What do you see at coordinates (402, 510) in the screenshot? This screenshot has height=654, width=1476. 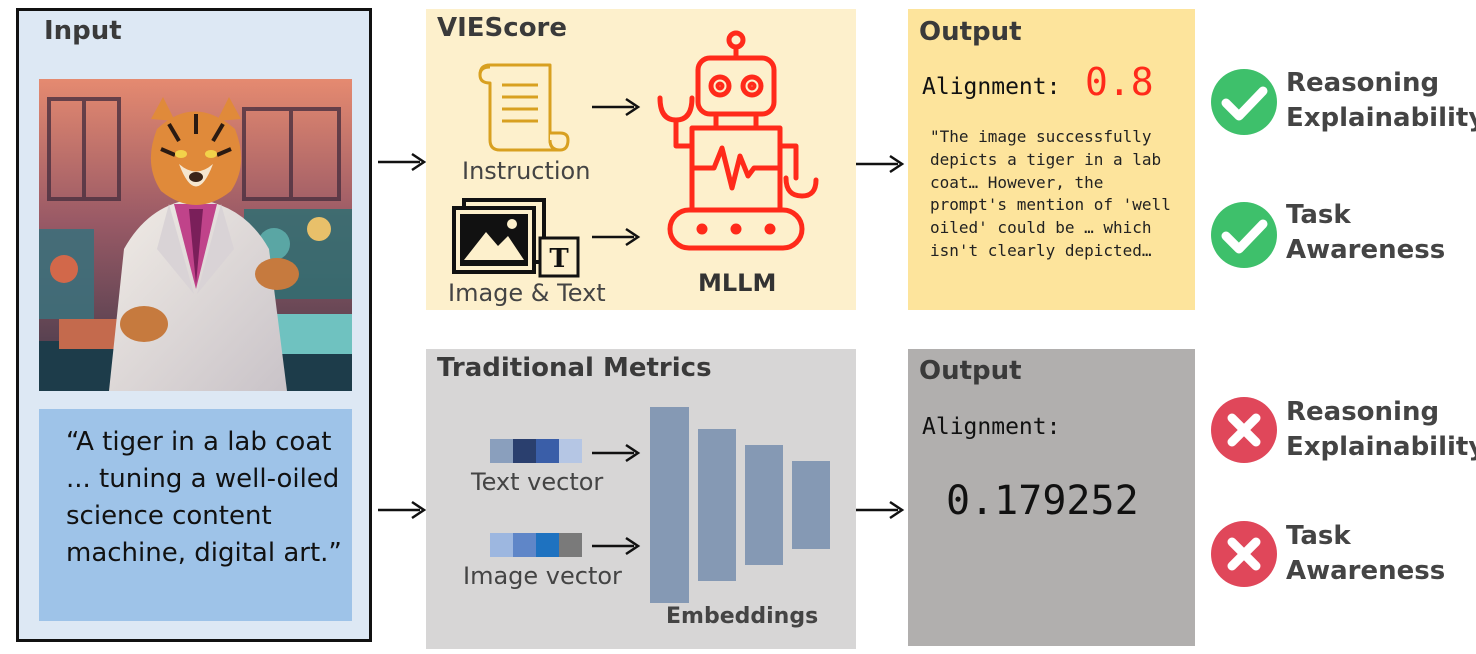 I see `arrow-input-to-traditional` at bounding box center [402, 510].